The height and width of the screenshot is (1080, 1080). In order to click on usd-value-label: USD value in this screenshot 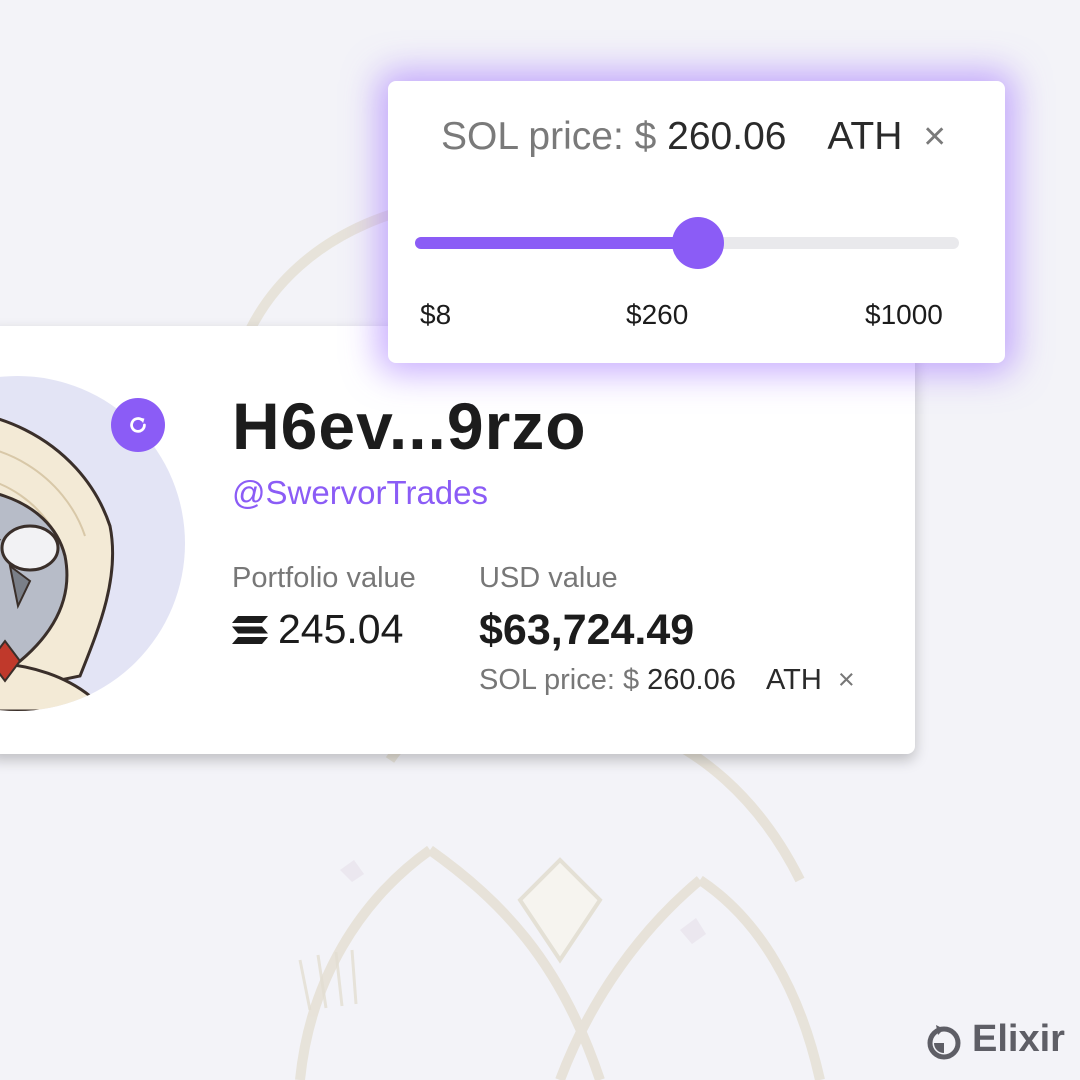, I will do `click(548, 578)`.